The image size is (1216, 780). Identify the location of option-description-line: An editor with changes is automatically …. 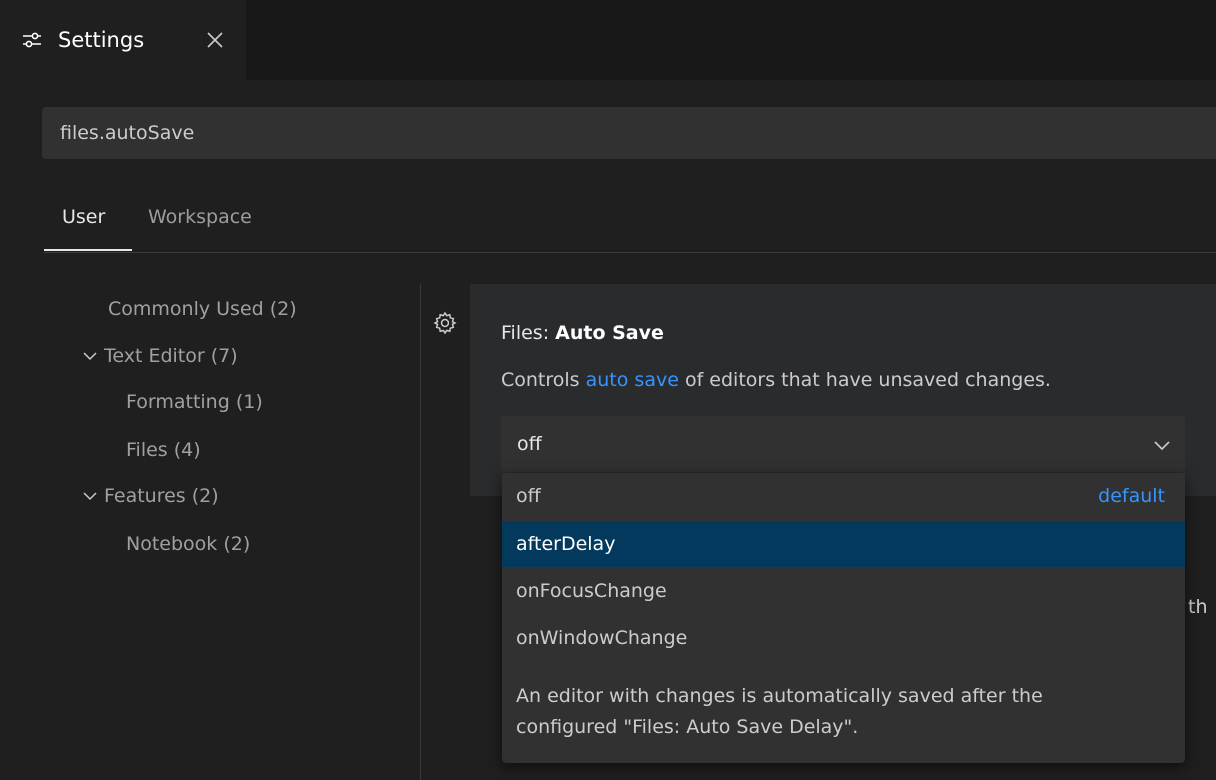
(779, 696).